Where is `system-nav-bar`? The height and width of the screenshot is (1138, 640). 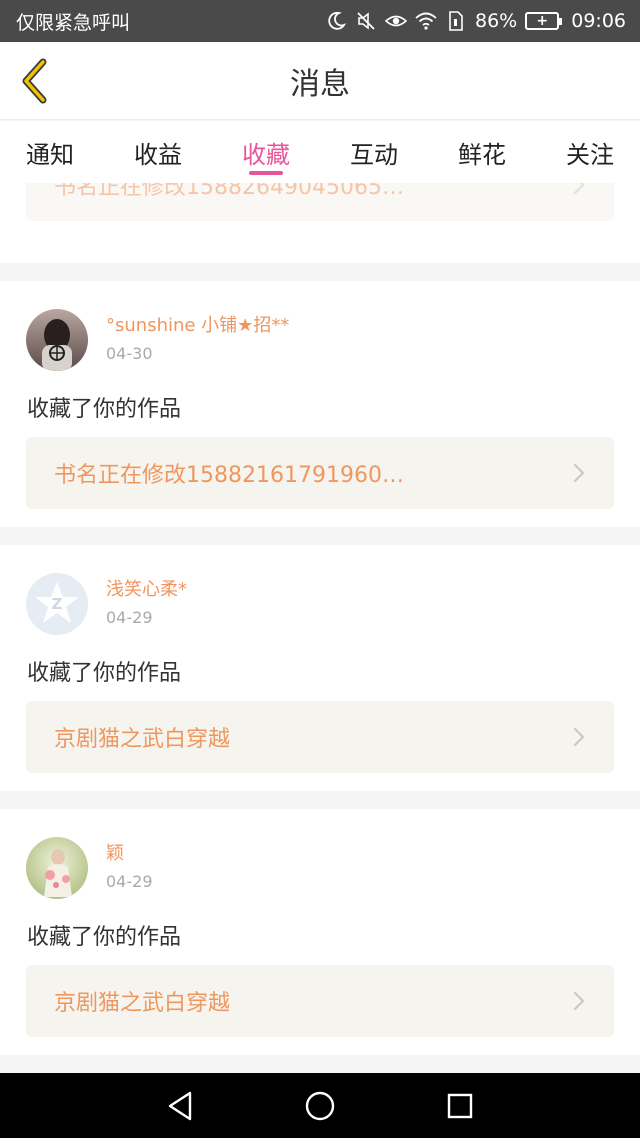
system-nav-bar is located at coordinates (320, 1105).